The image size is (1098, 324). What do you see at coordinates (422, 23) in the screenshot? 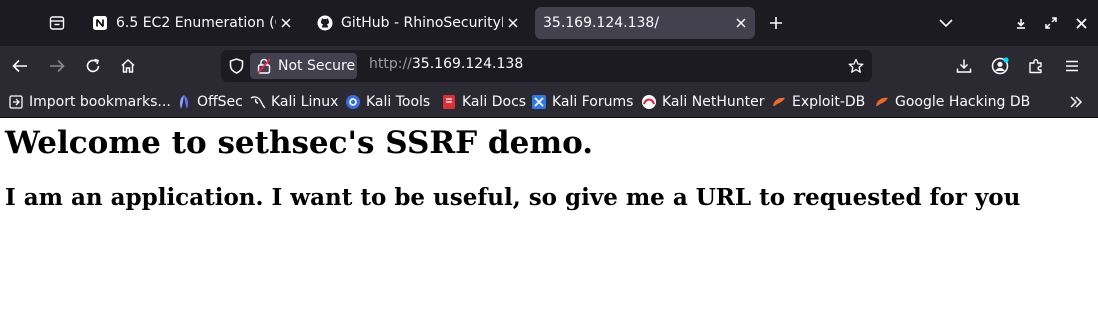
I see `tab-title: GitHub - RhinoSecurityLab` at bounding box center [422, 23].